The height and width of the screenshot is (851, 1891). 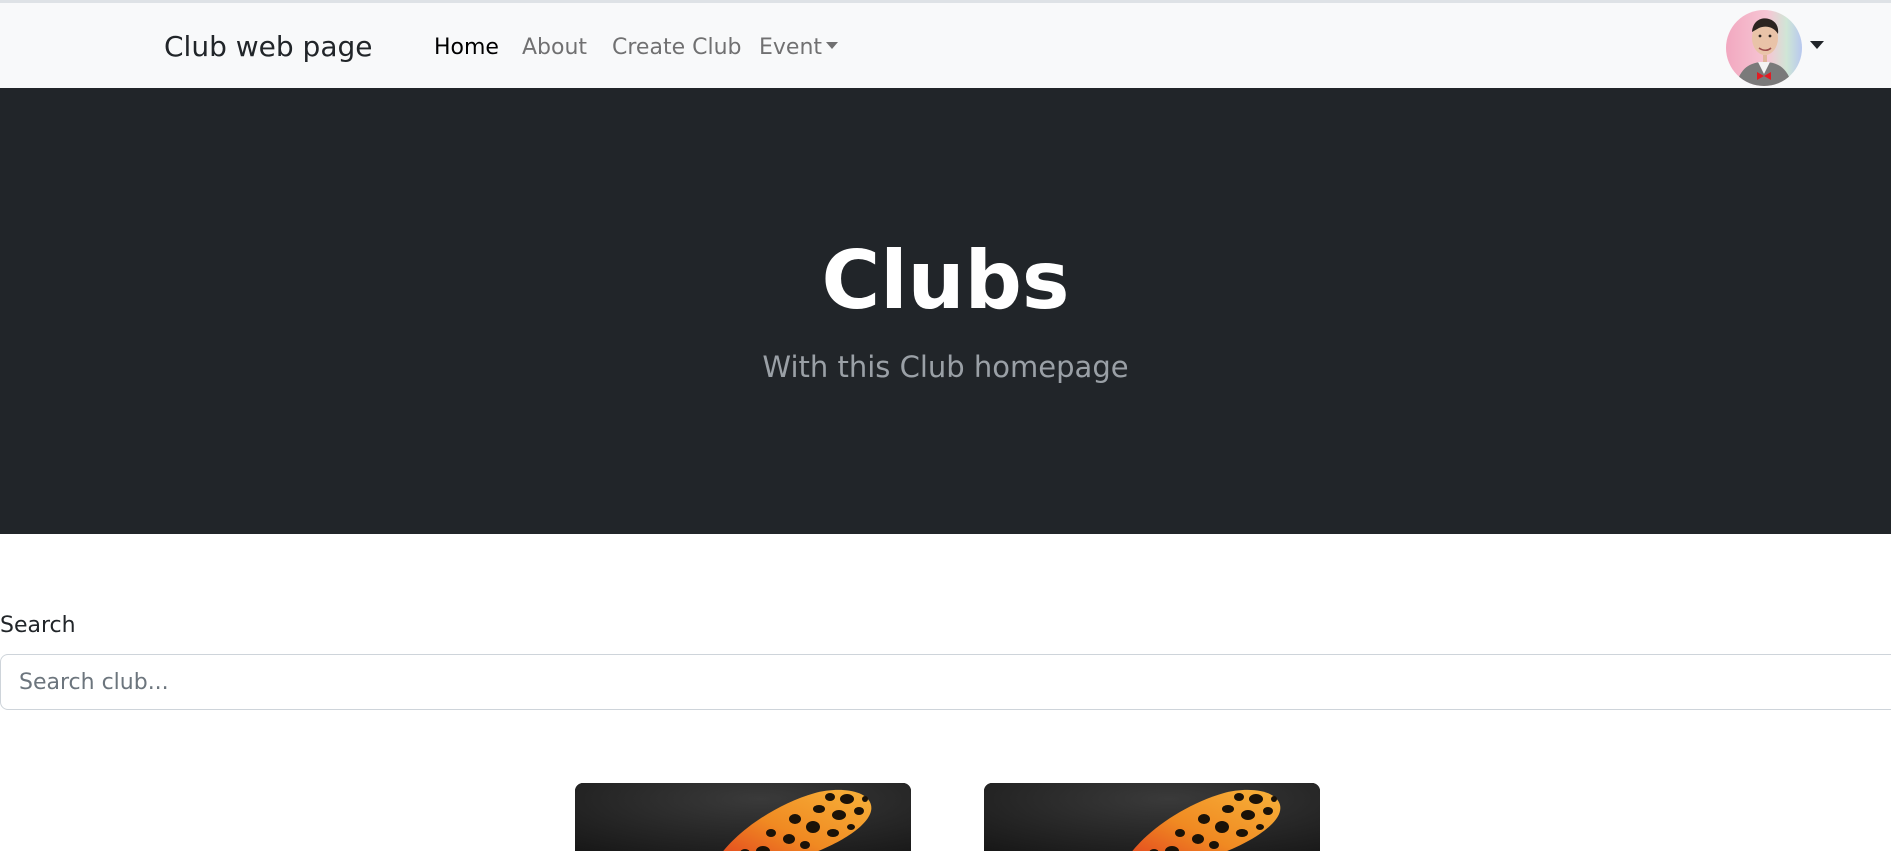 I want to click on profile-dropdown, so click(x=1776, y=48).